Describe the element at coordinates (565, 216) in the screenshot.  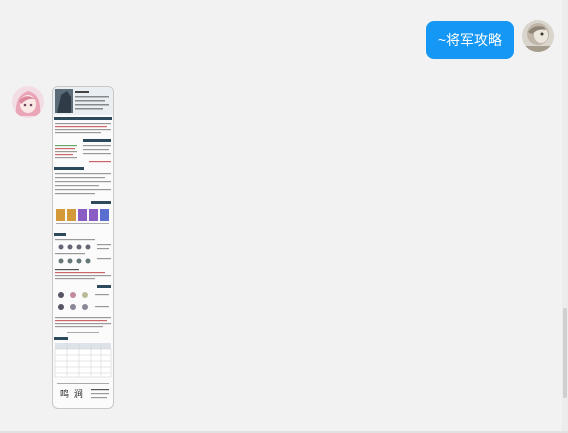
I see `scrollbar` at that location.